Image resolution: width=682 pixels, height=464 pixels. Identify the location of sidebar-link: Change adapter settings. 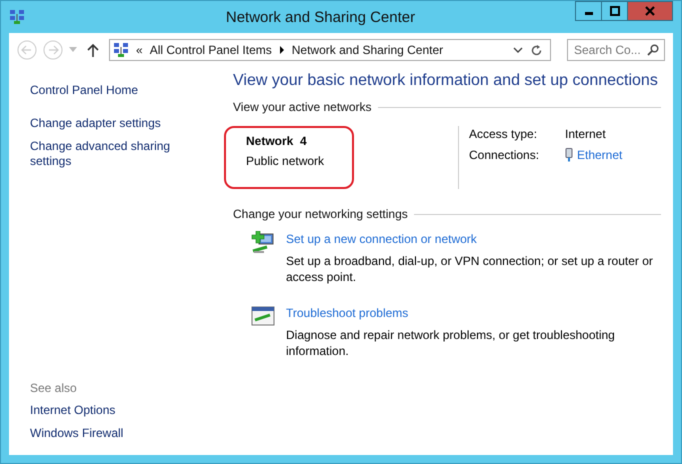
(105, 123).